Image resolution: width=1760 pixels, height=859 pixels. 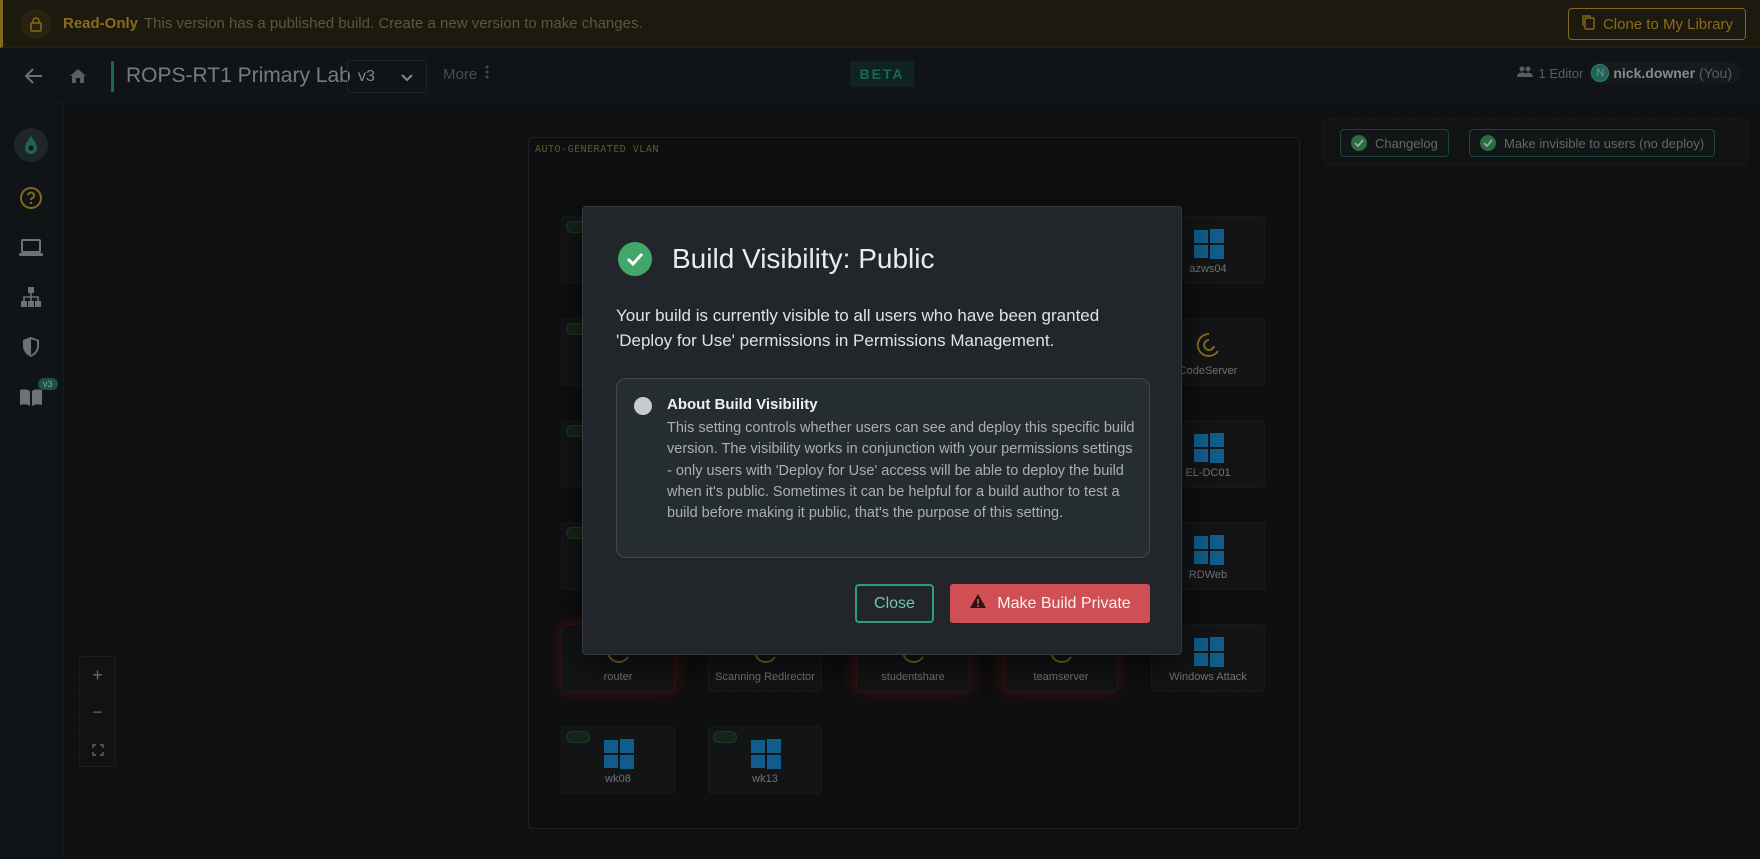 What do you see at coordinates (643, 406) in the screenshot?
I see `radio-indicator-icon` at bounding box center [643, 406].